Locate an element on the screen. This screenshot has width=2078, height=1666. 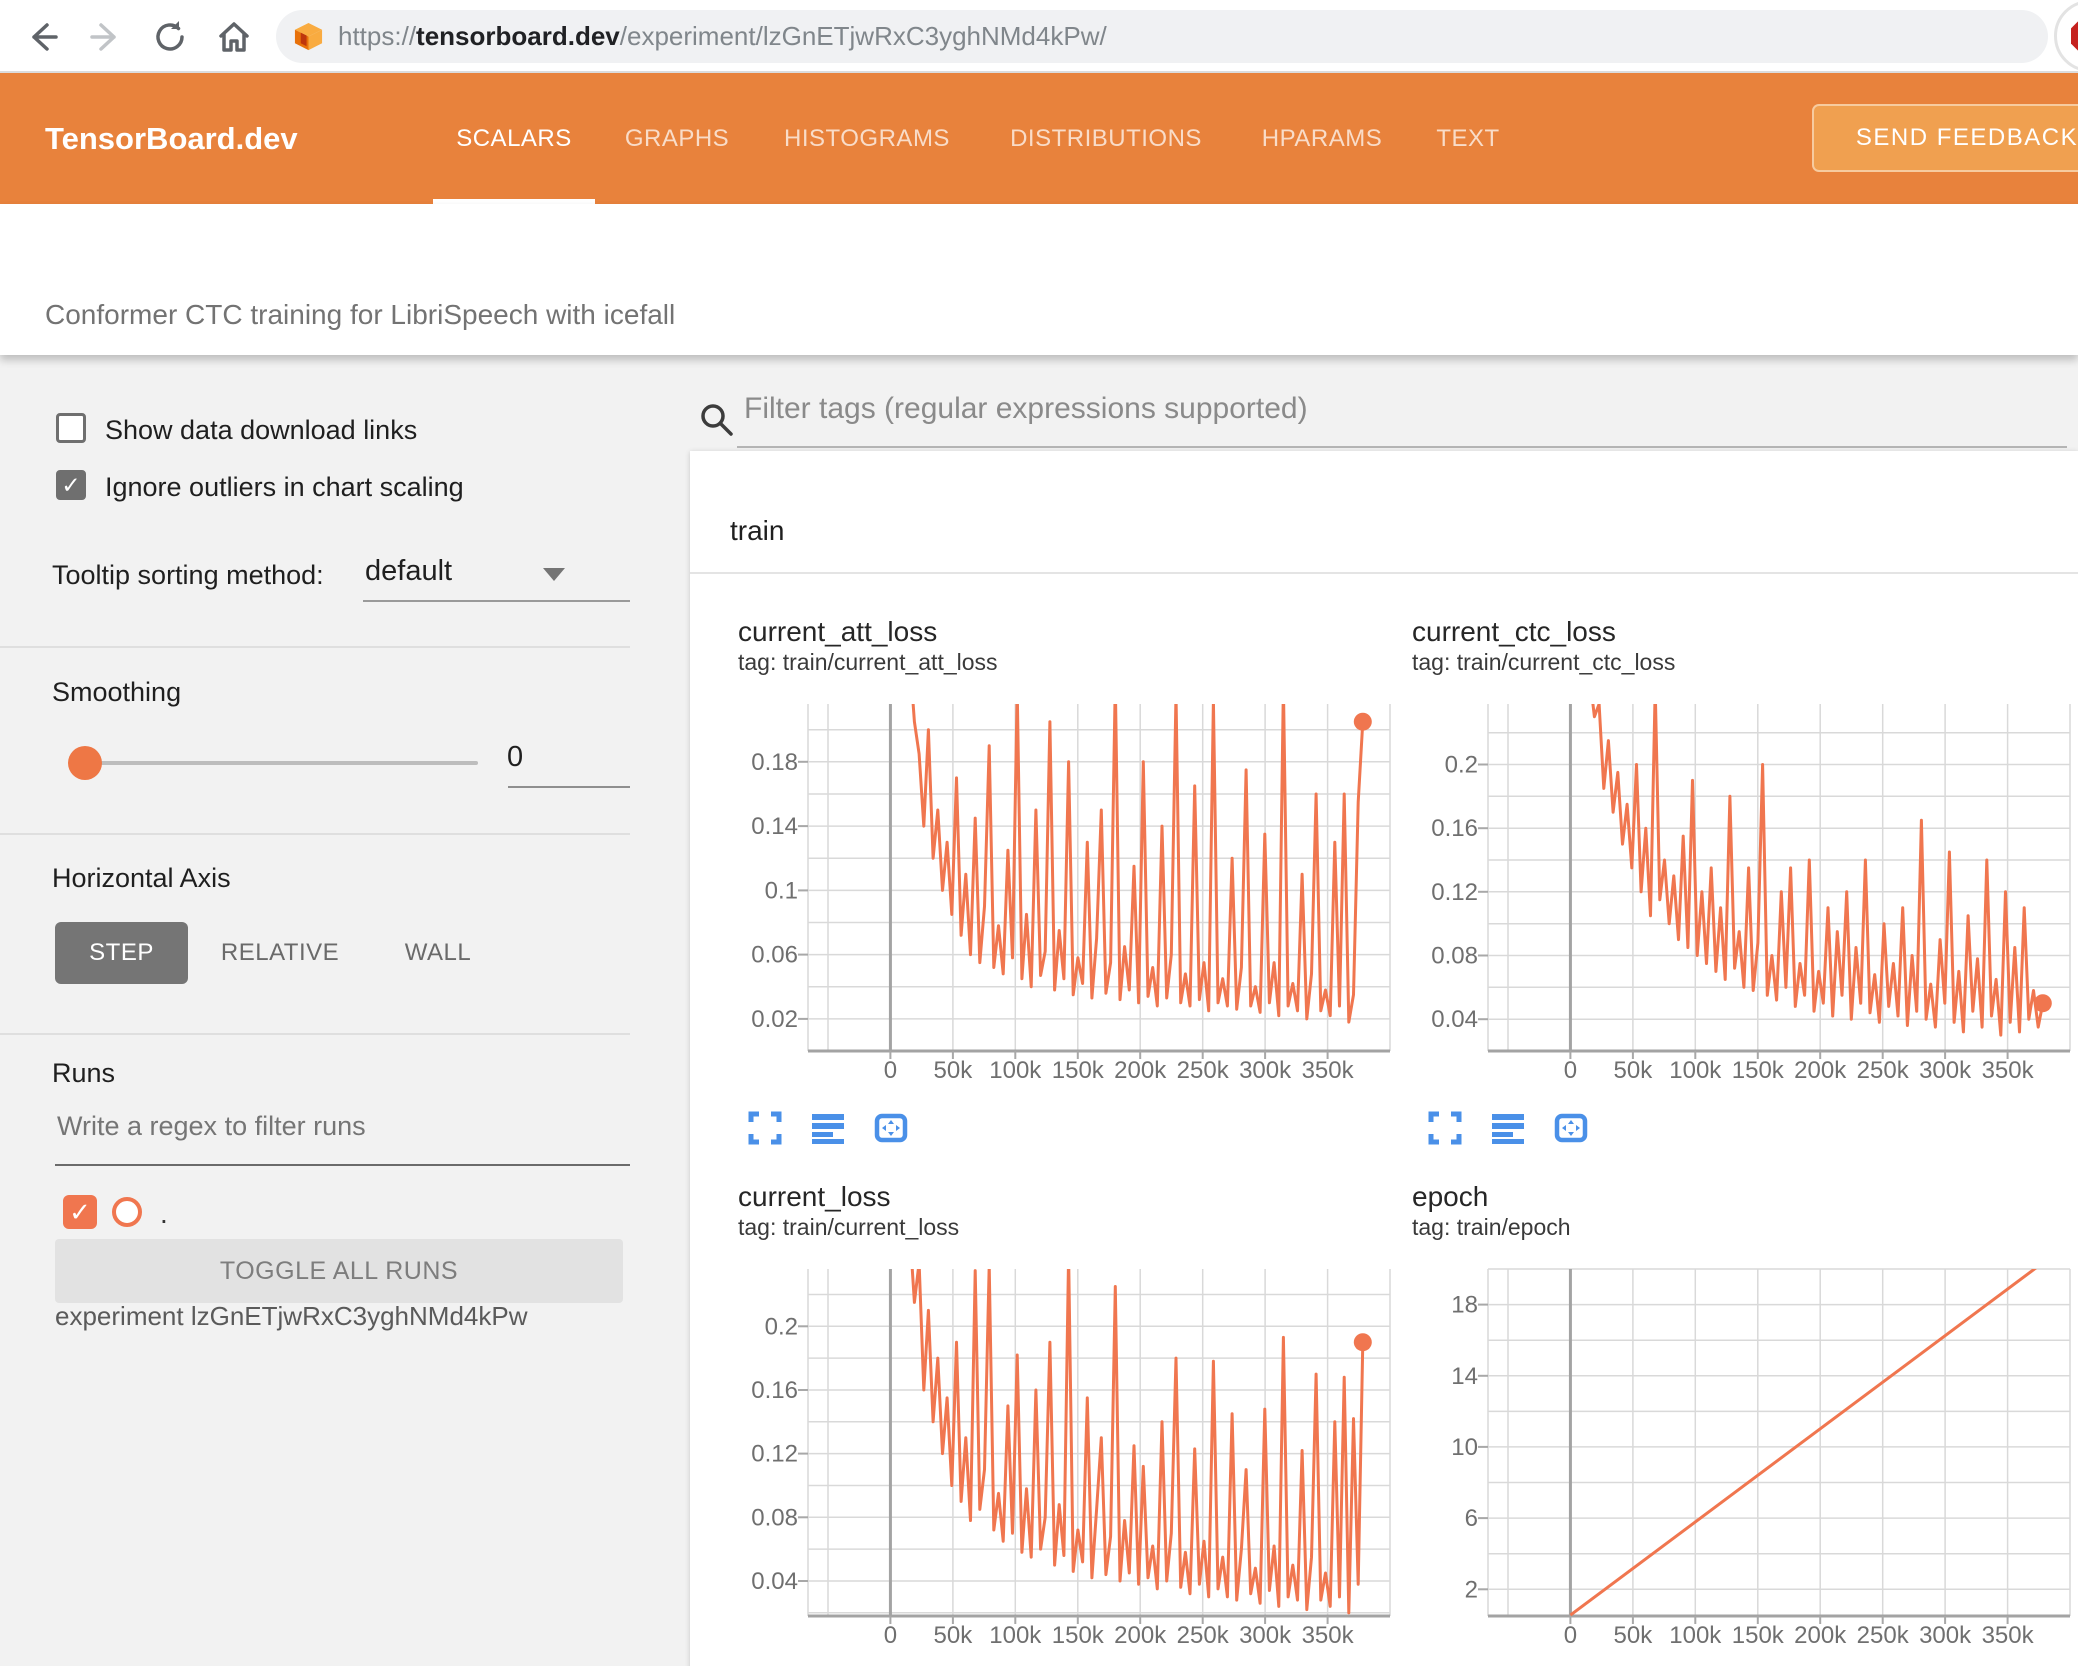
svg-text: 0.18 is located at coordinates (774, 762).